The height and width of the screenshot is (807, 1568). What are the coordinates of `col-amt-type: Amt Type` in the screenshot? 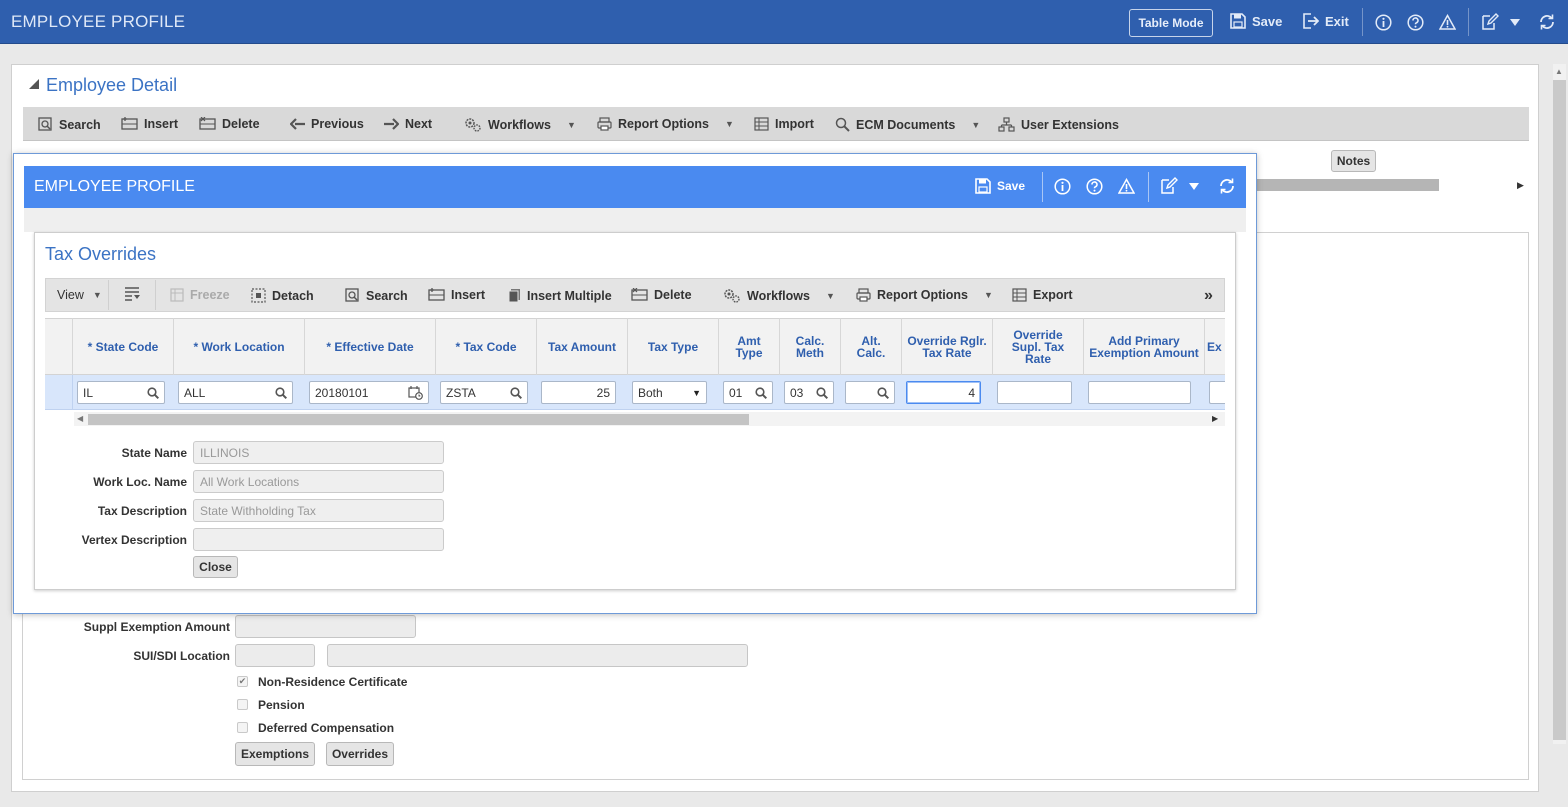 It's located at (748, 346).